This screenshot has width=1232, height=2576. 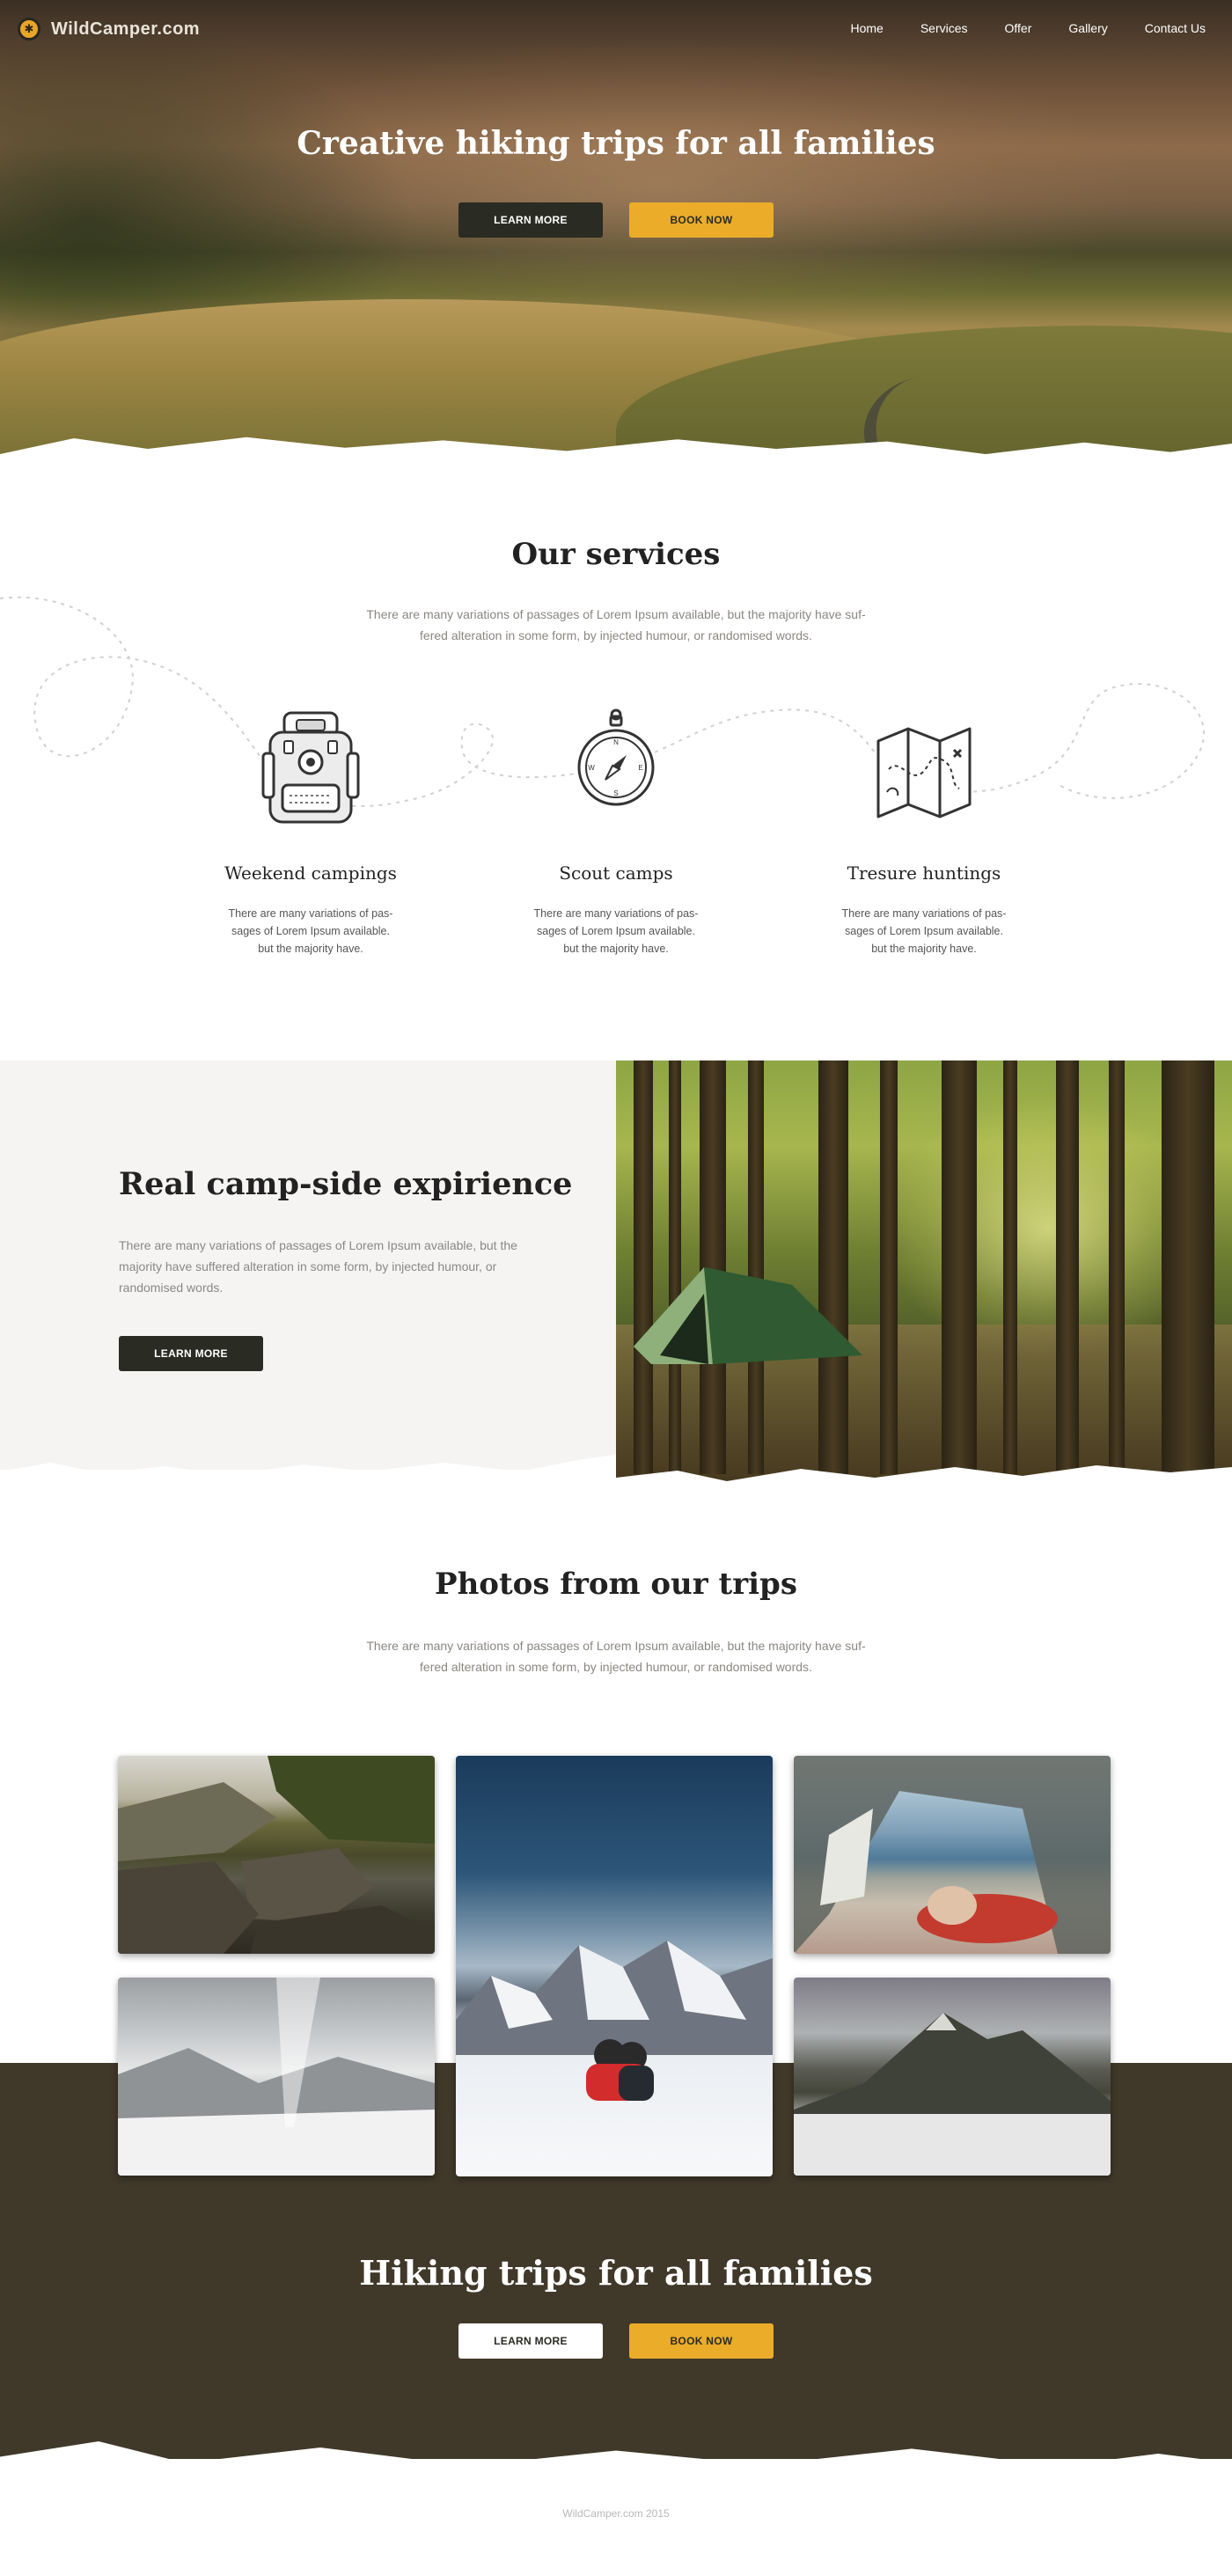 I want to click on gallery-photo-river-rocks, so click(x=277, y=1855).